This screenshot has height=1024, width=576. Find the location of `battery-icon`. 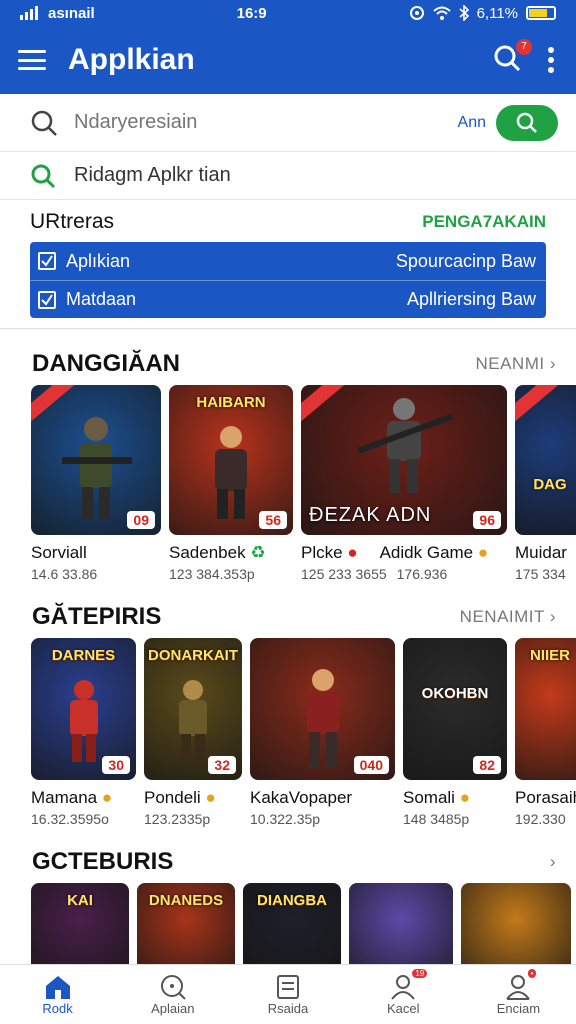

battery-icon is located at coordinates (541, 13).